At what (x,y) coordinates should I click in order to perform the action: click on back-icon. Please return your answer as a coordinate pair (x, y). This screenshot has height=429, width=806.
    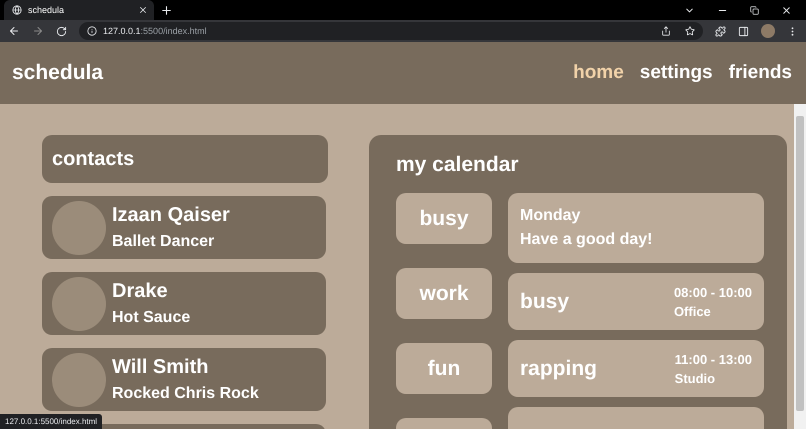
    Looking at the image, I should click on (14, 31).